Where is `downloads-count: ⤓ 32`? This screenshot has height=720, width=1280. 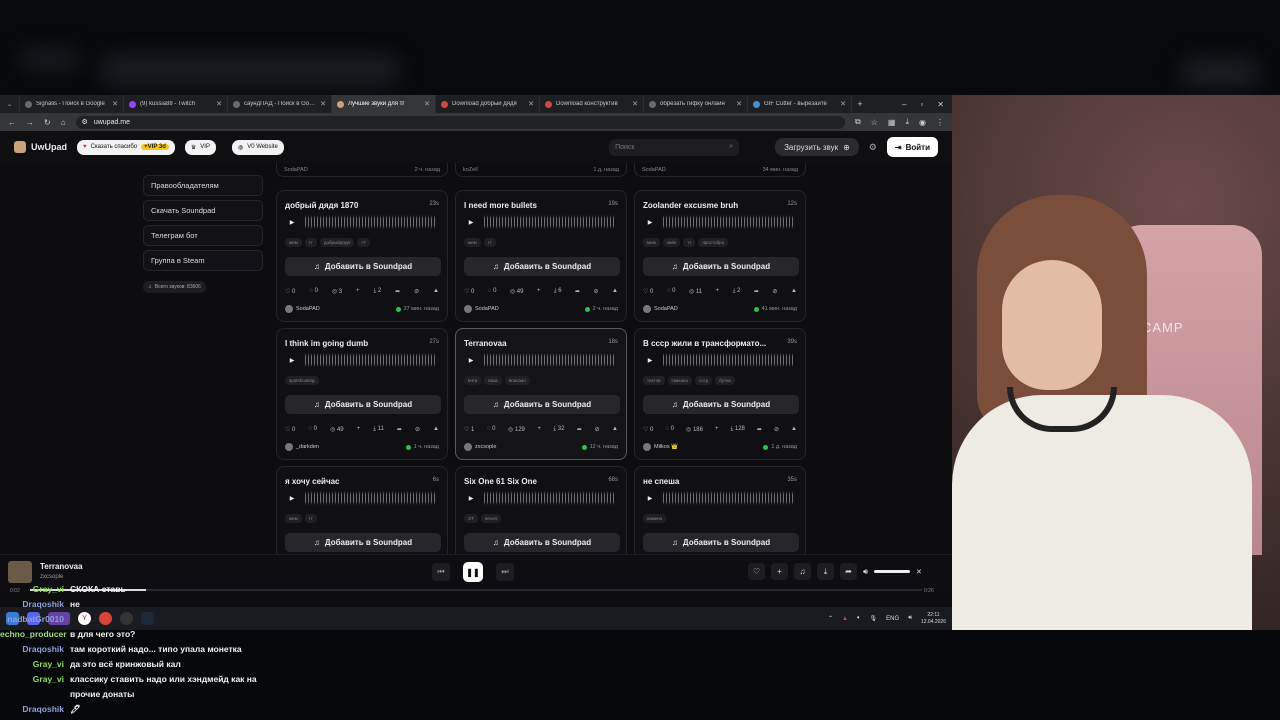 downloads-count: ⤓ 32 is located at coordinates (558, 429).